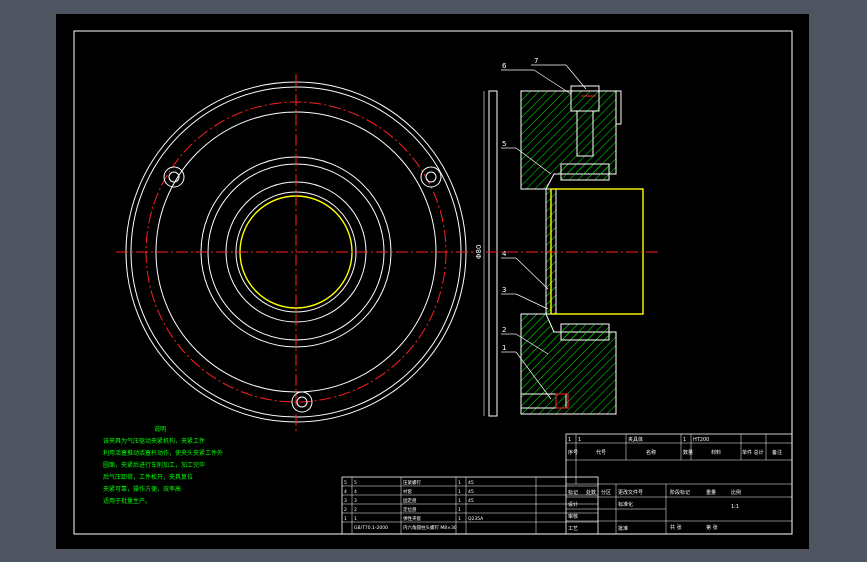 The width and height of the screenshot is (867, 562). Describe the element at coordinates (606, 492) in the screenshot. I see `svg-text: 分区` at that location.